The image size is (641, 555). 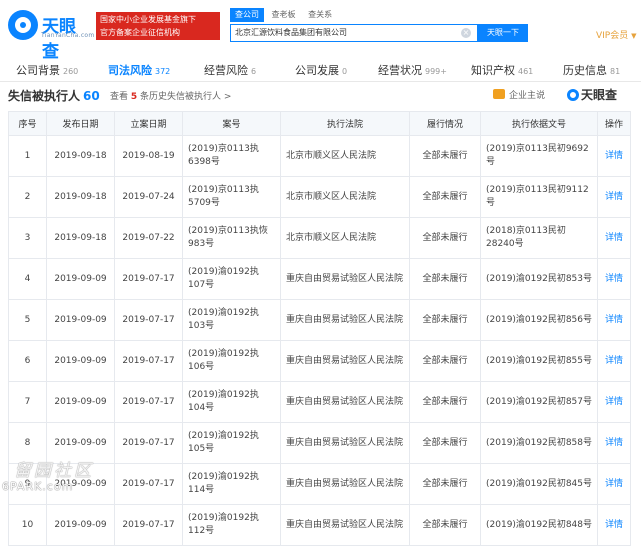 What do you see at coordinates (231, 525) in the screenshot?
I see `cell-case-number: (2019)渝0192执112号` at bounding box center [231, 525].